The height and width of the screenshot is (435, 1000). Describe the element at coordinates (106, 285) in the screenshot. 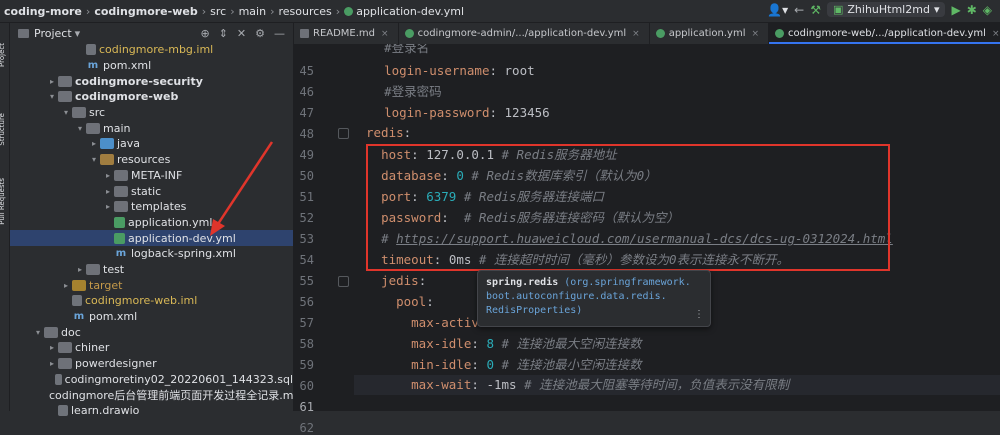

I see `tree-item-label: target` at that location.